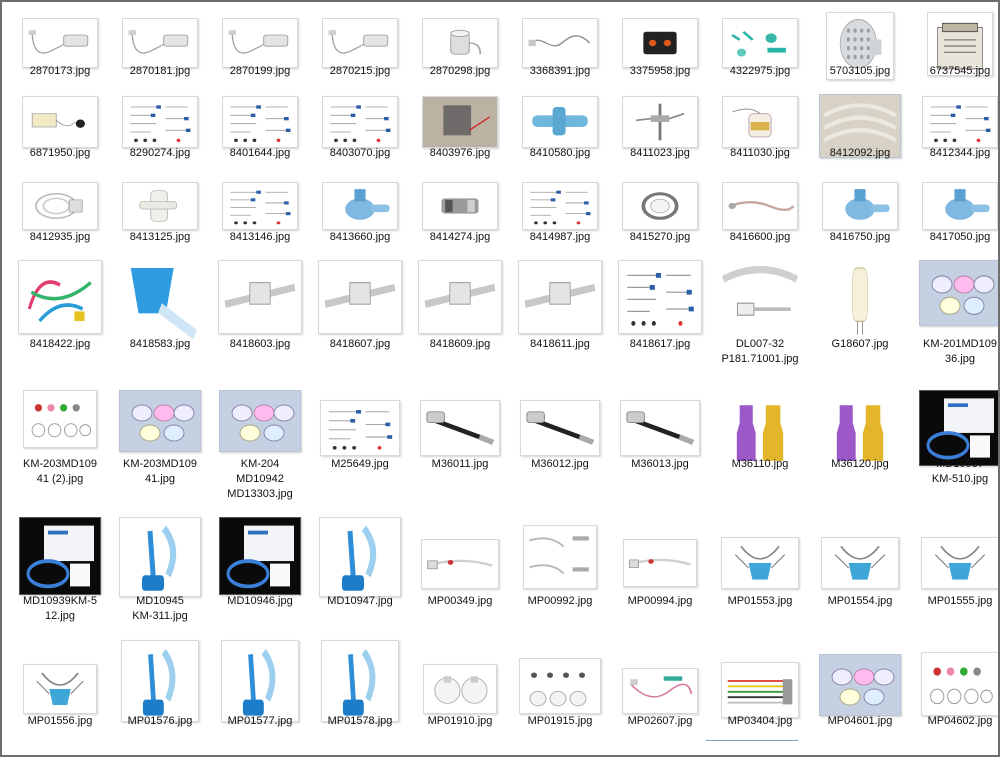 This screenshot has width=1000, height=757. I want to click on file-item: 2870181.jpg, so click(160, 55).